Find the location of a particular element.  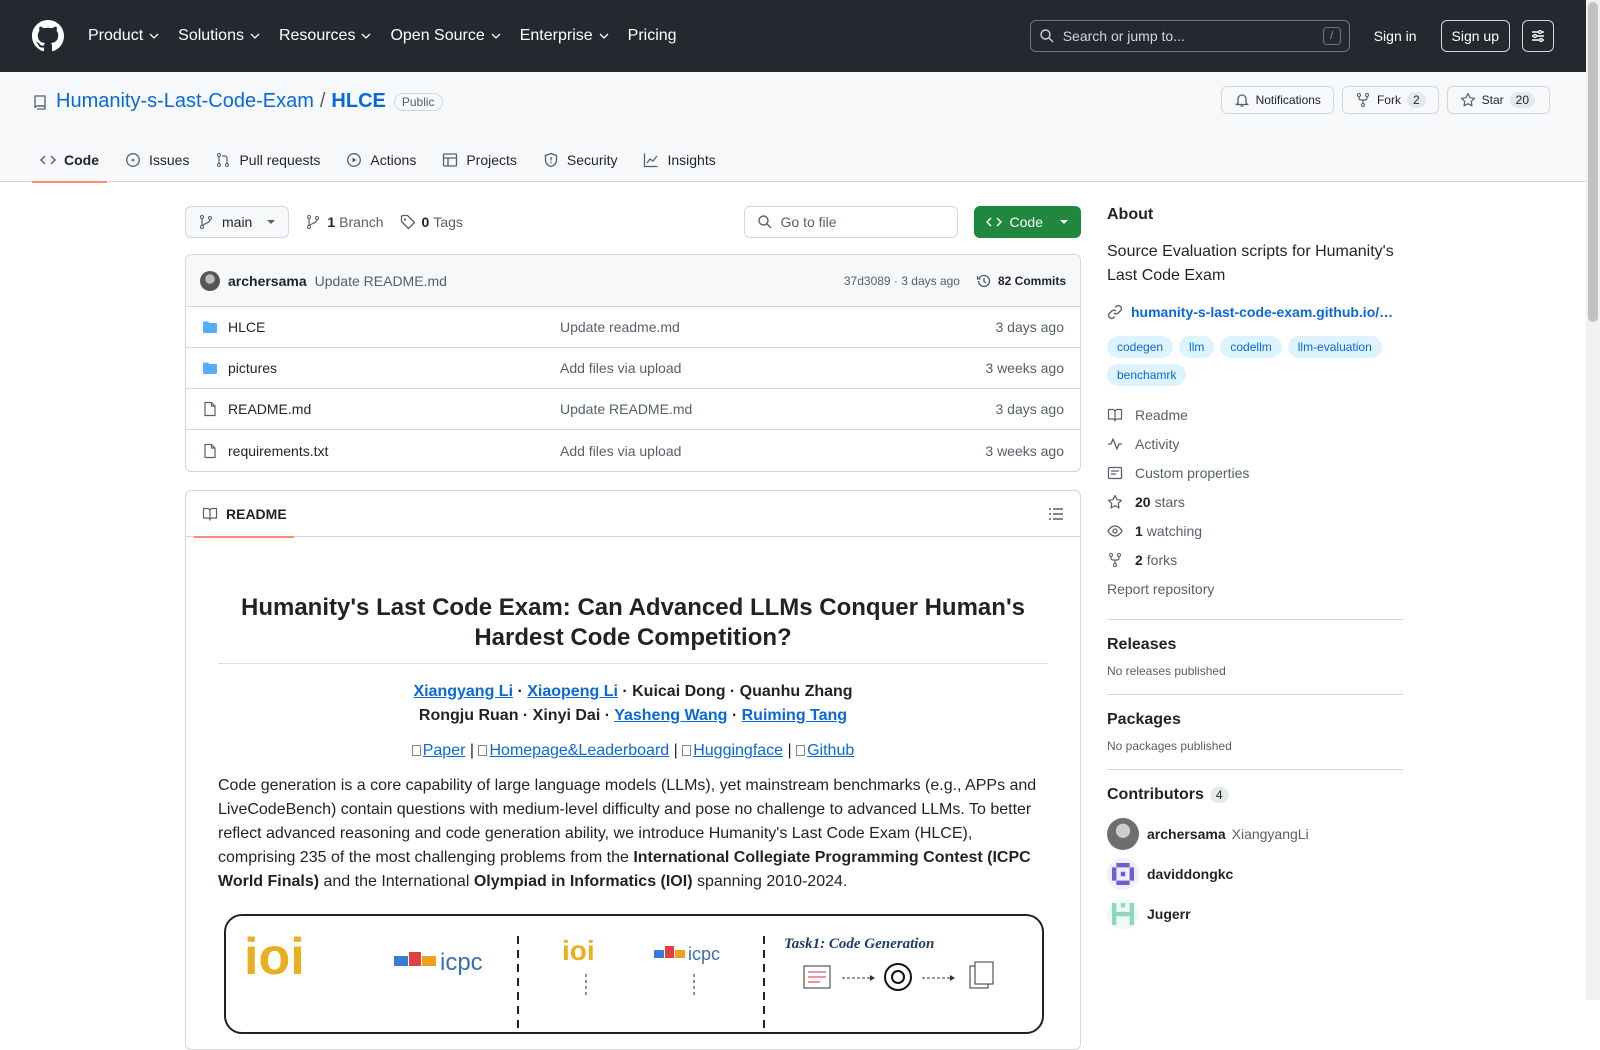

activity-link: Activity is located at coordinates (1255, 443).